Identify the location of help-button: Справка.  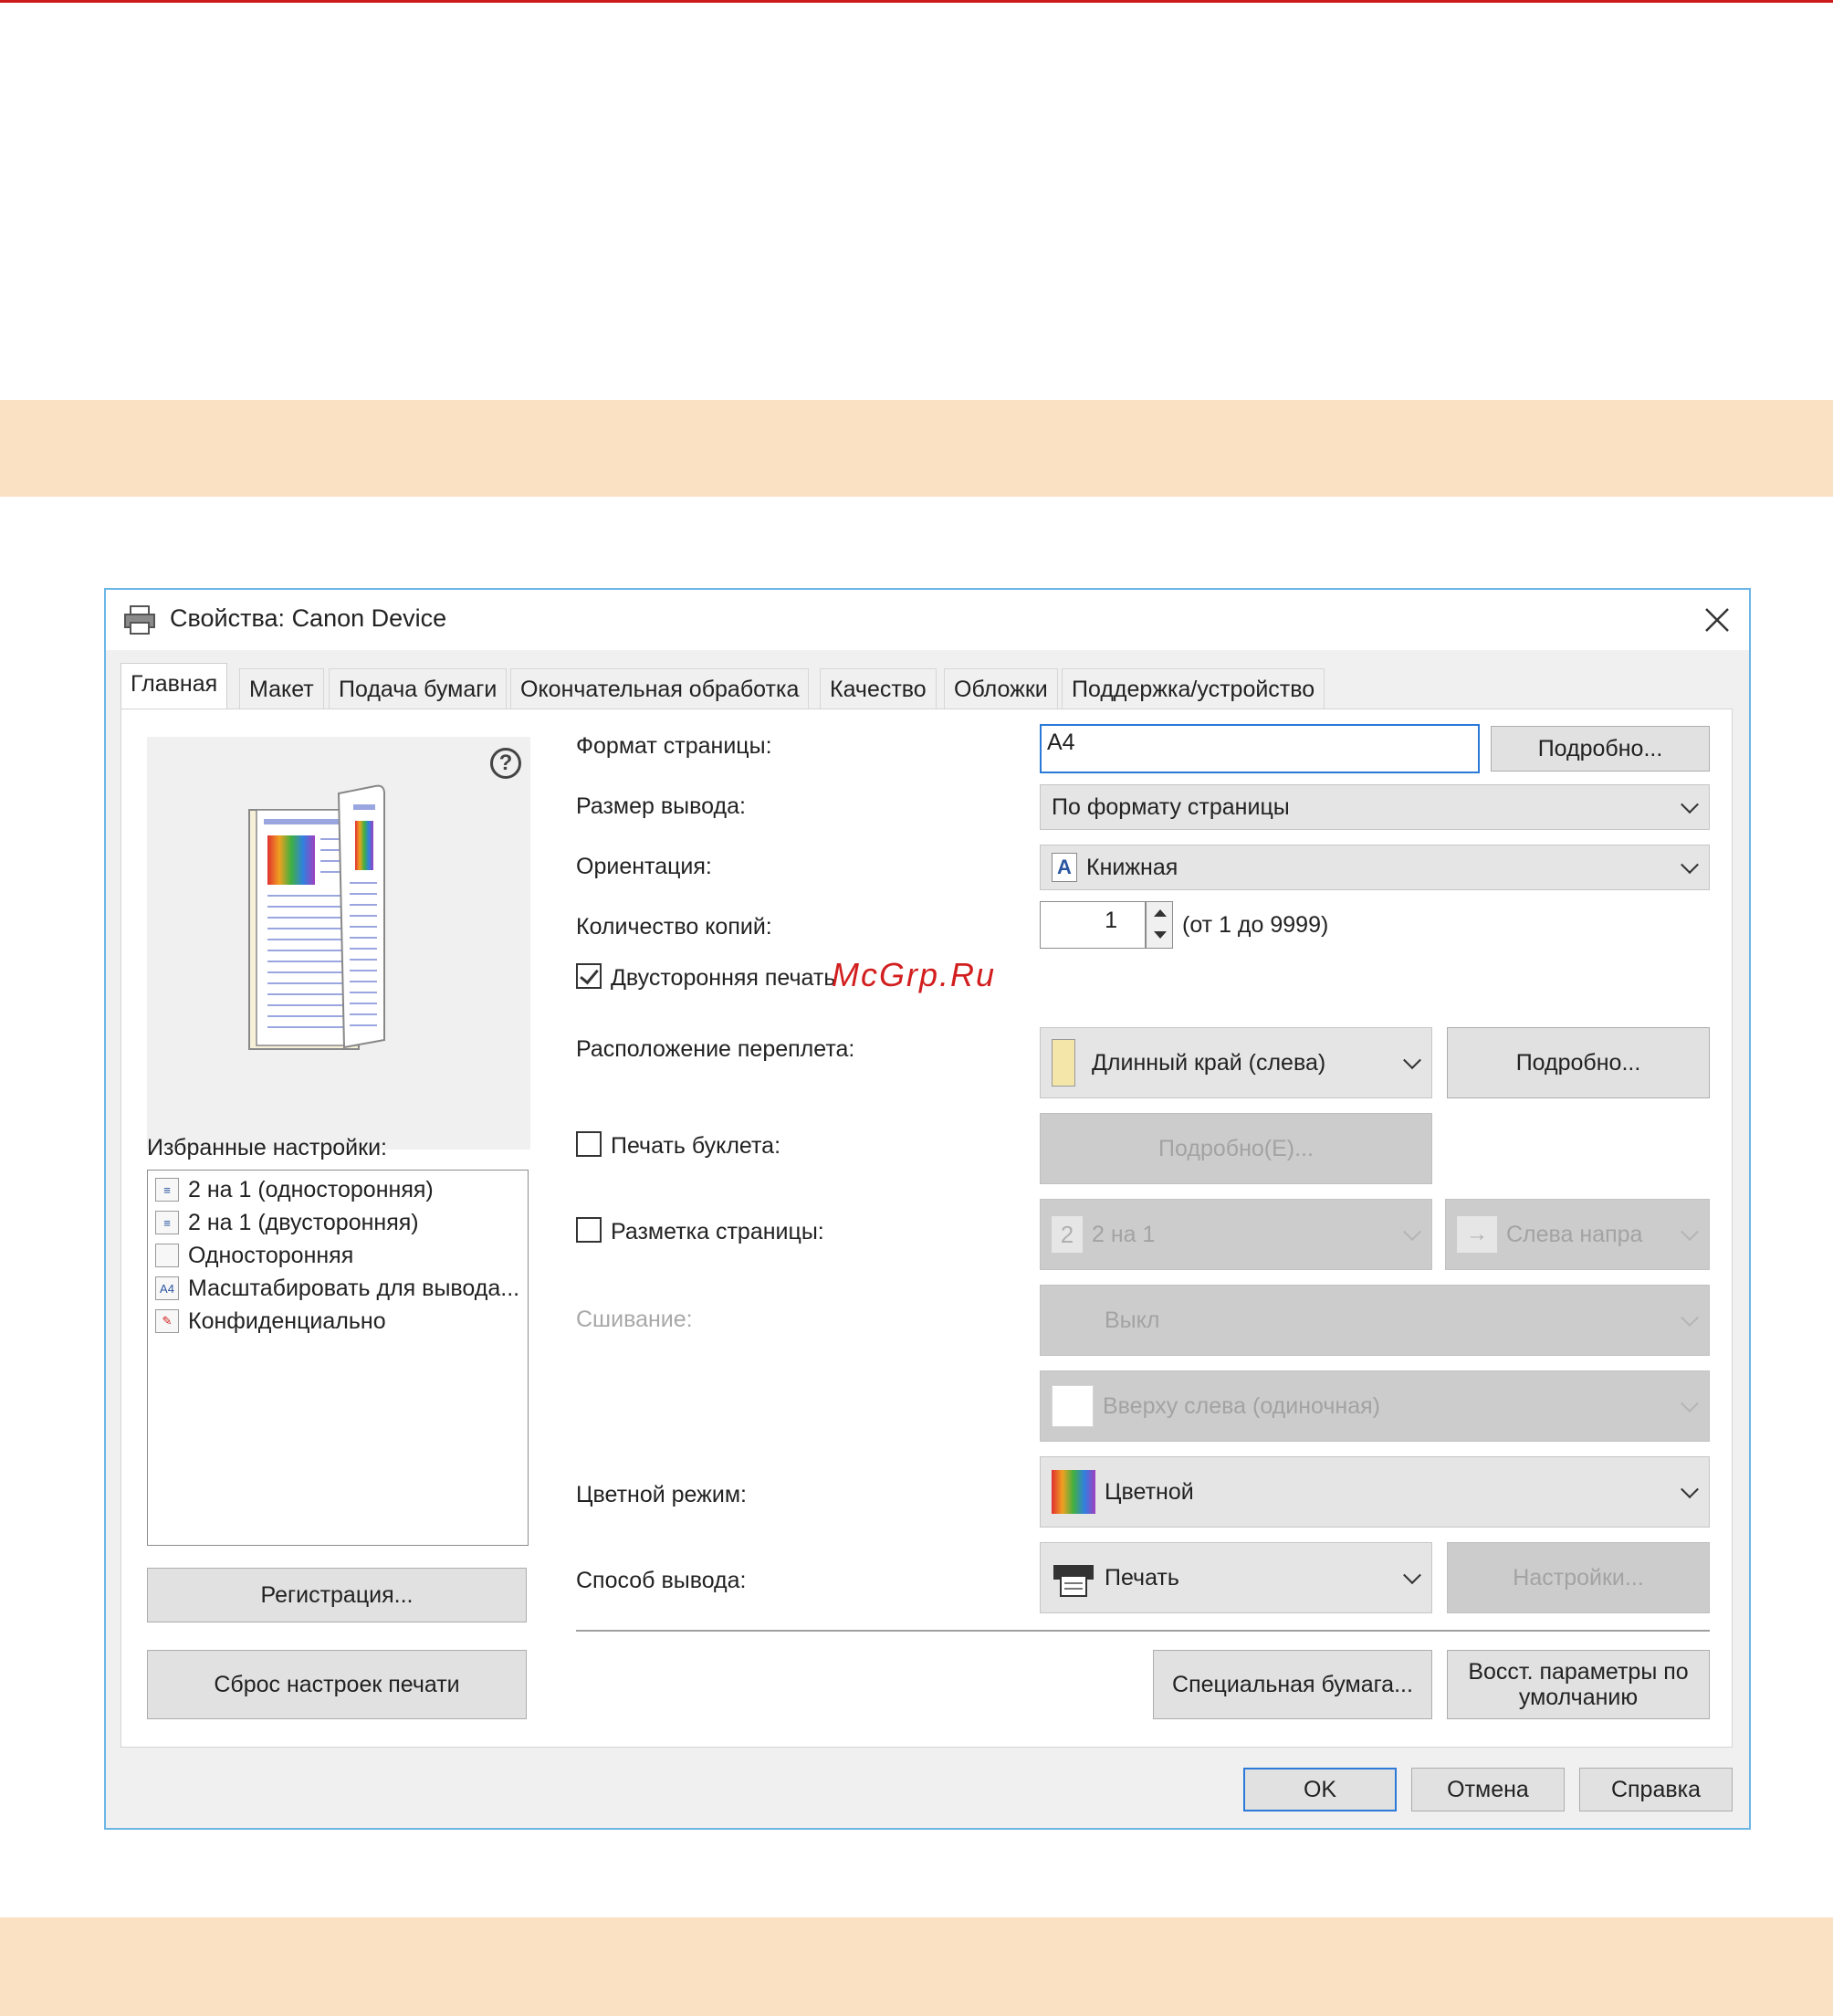
(1656, 1789).